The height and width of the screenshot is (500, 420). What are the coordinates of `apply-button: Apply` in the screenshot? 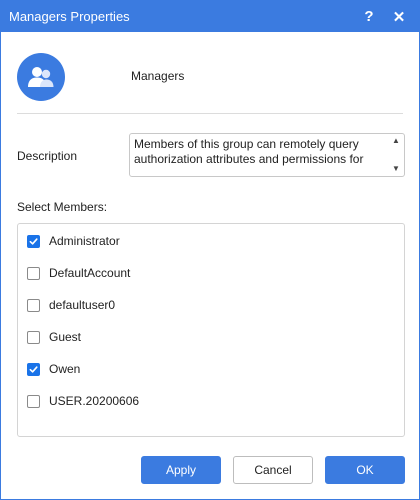 It's located at (181, 470).